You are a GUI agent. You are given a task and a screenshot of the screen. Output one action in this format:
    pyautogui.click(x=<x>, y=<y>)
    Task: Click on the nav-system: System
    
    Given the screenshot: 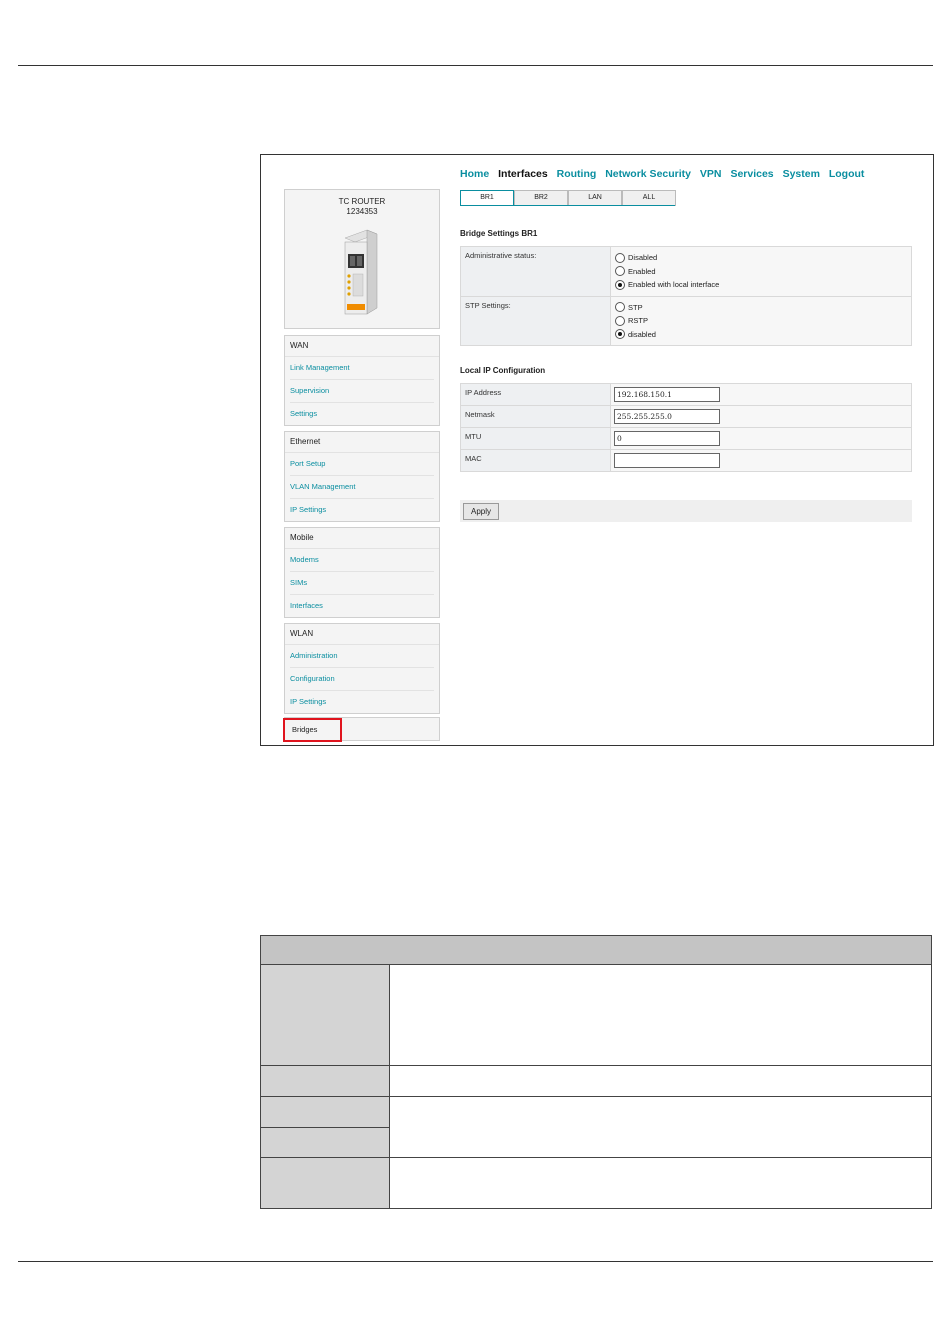 What is the action you would take?
    pyautogui.click(x=801, y=174)
    